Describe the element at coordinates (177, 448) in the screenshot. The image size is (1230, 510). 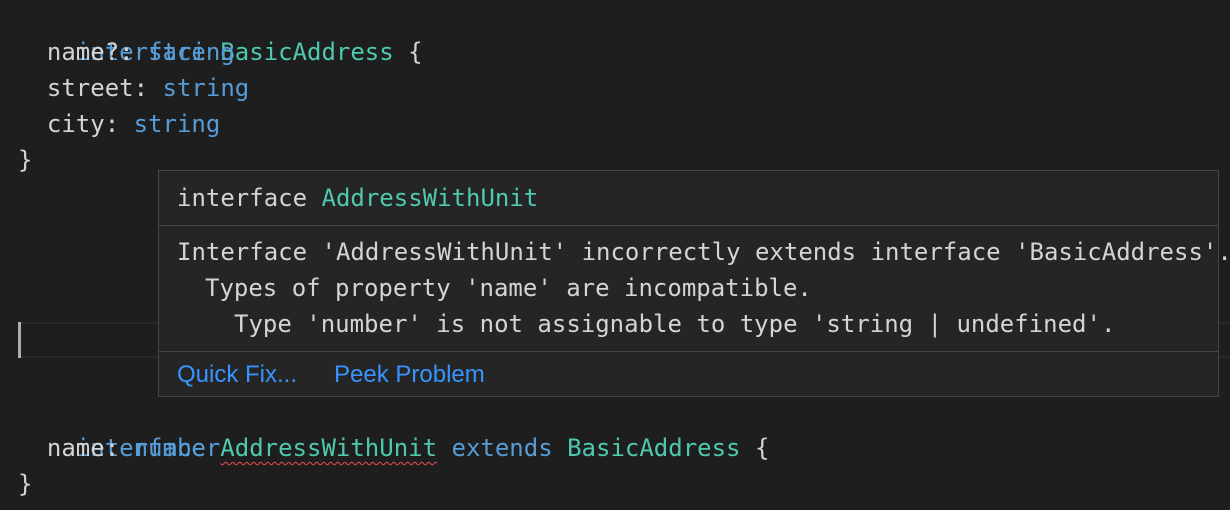
I see `property-type: number` at that location.